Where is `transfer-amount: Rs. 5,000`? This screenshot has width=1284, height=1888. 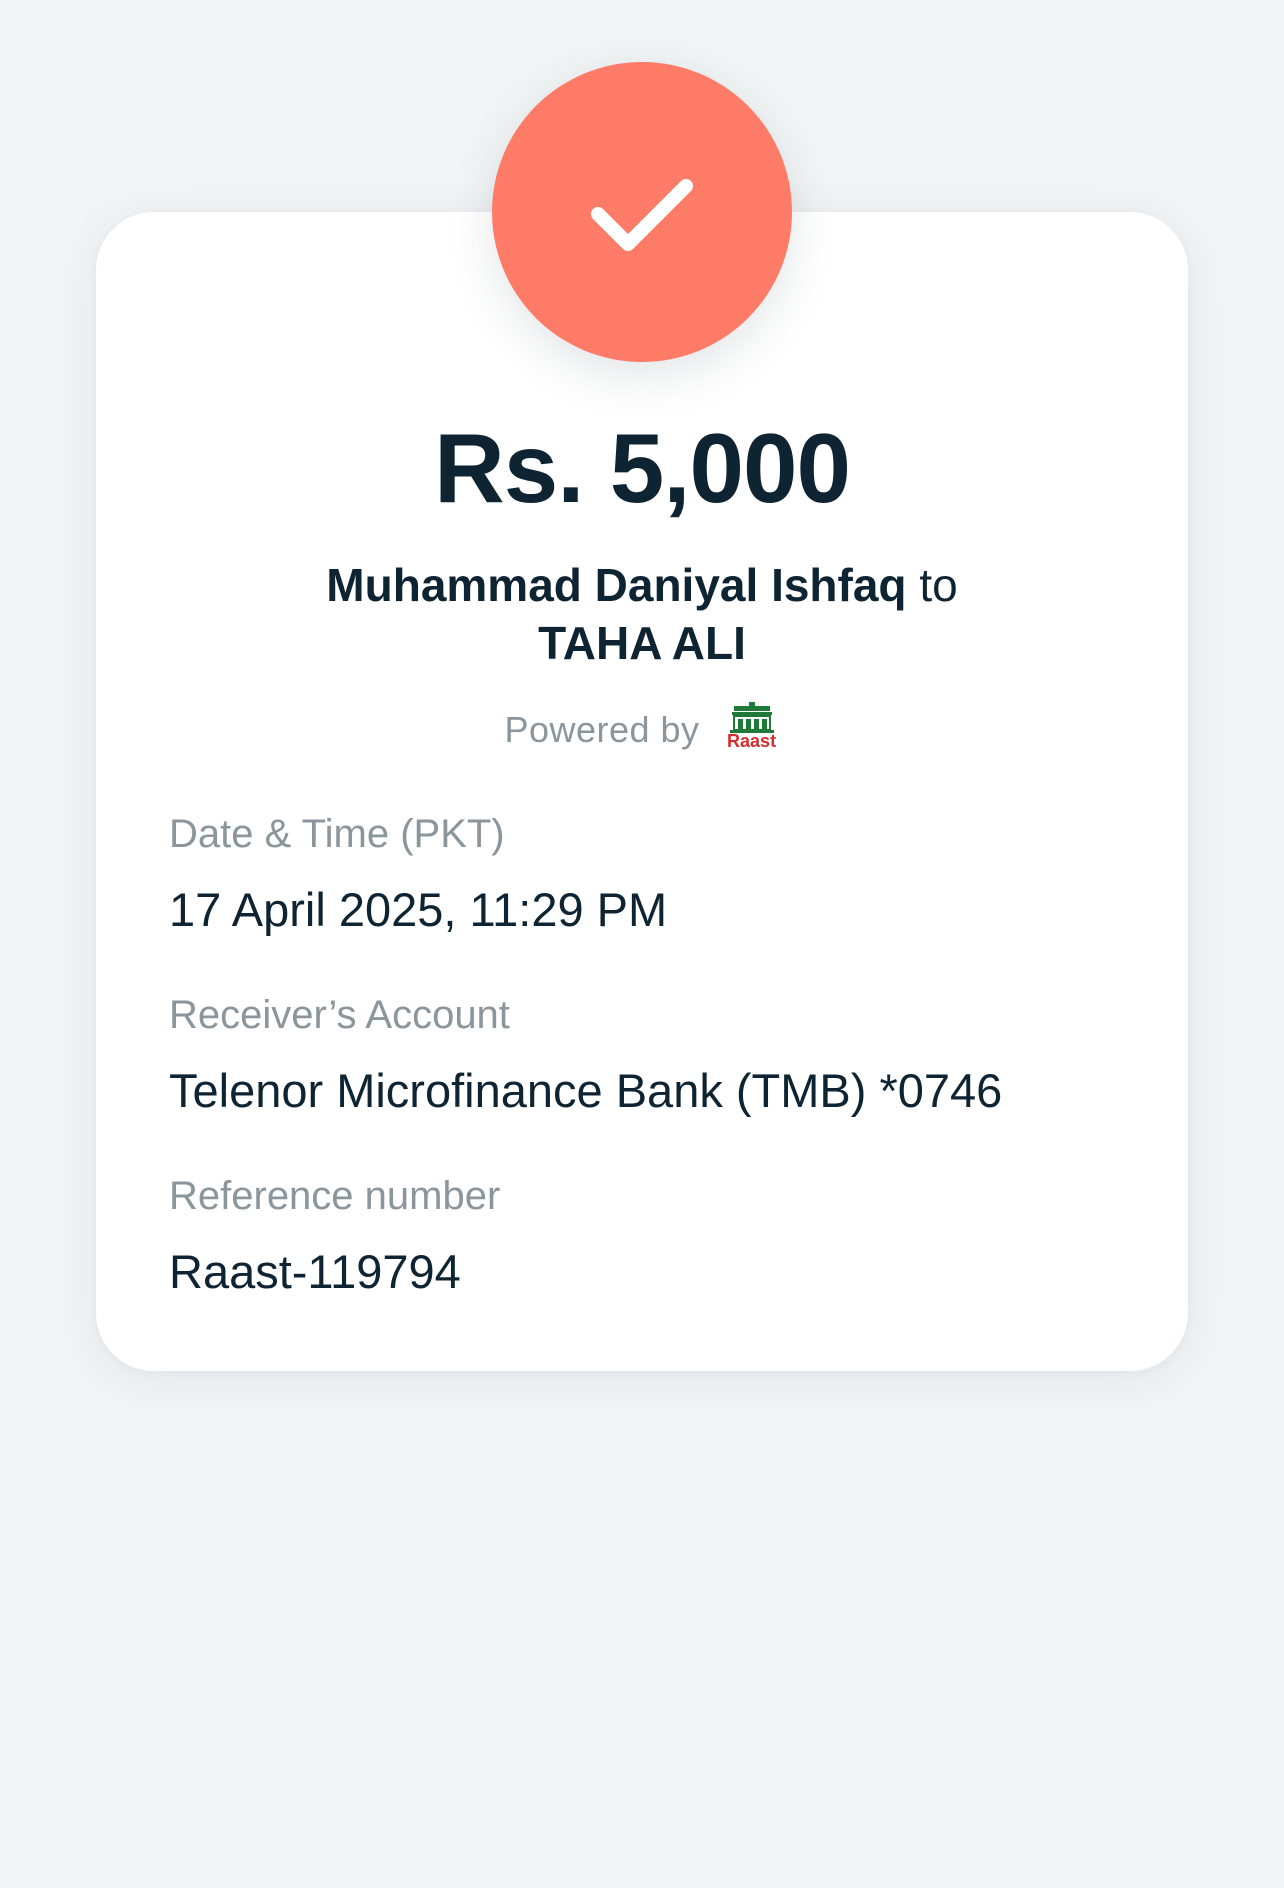
transfer-amount: Rs. 5,000 is located at coordinates (642, 468).